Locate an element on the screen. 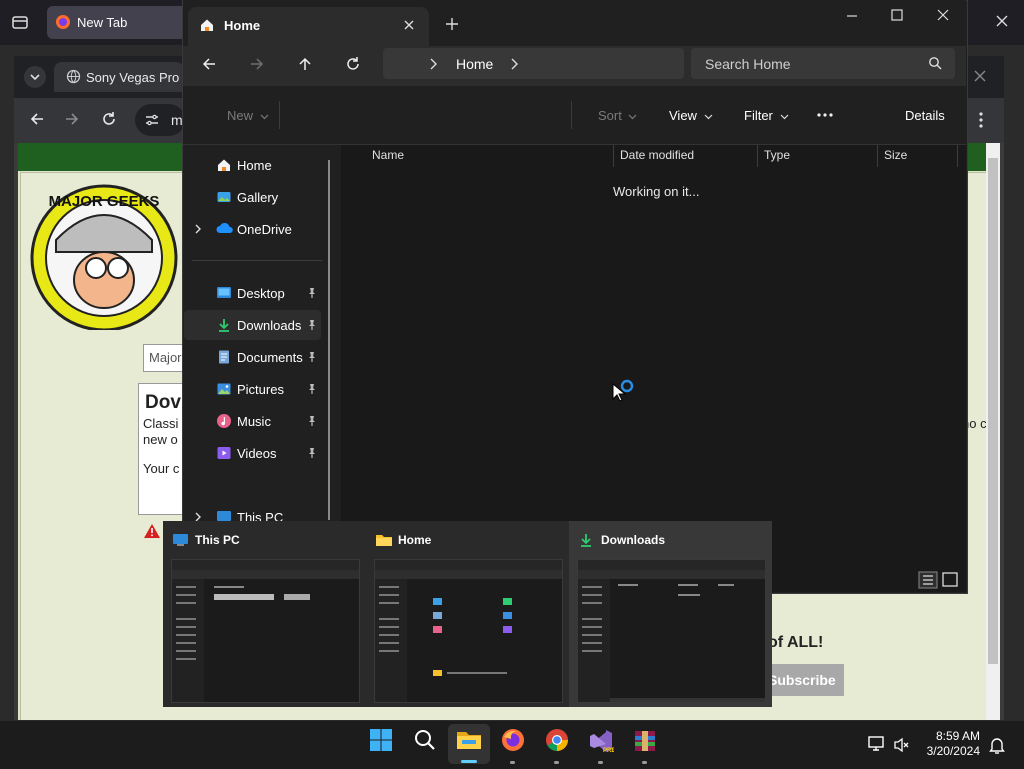  taskbar-chrome is located at coordinates (557, 740).